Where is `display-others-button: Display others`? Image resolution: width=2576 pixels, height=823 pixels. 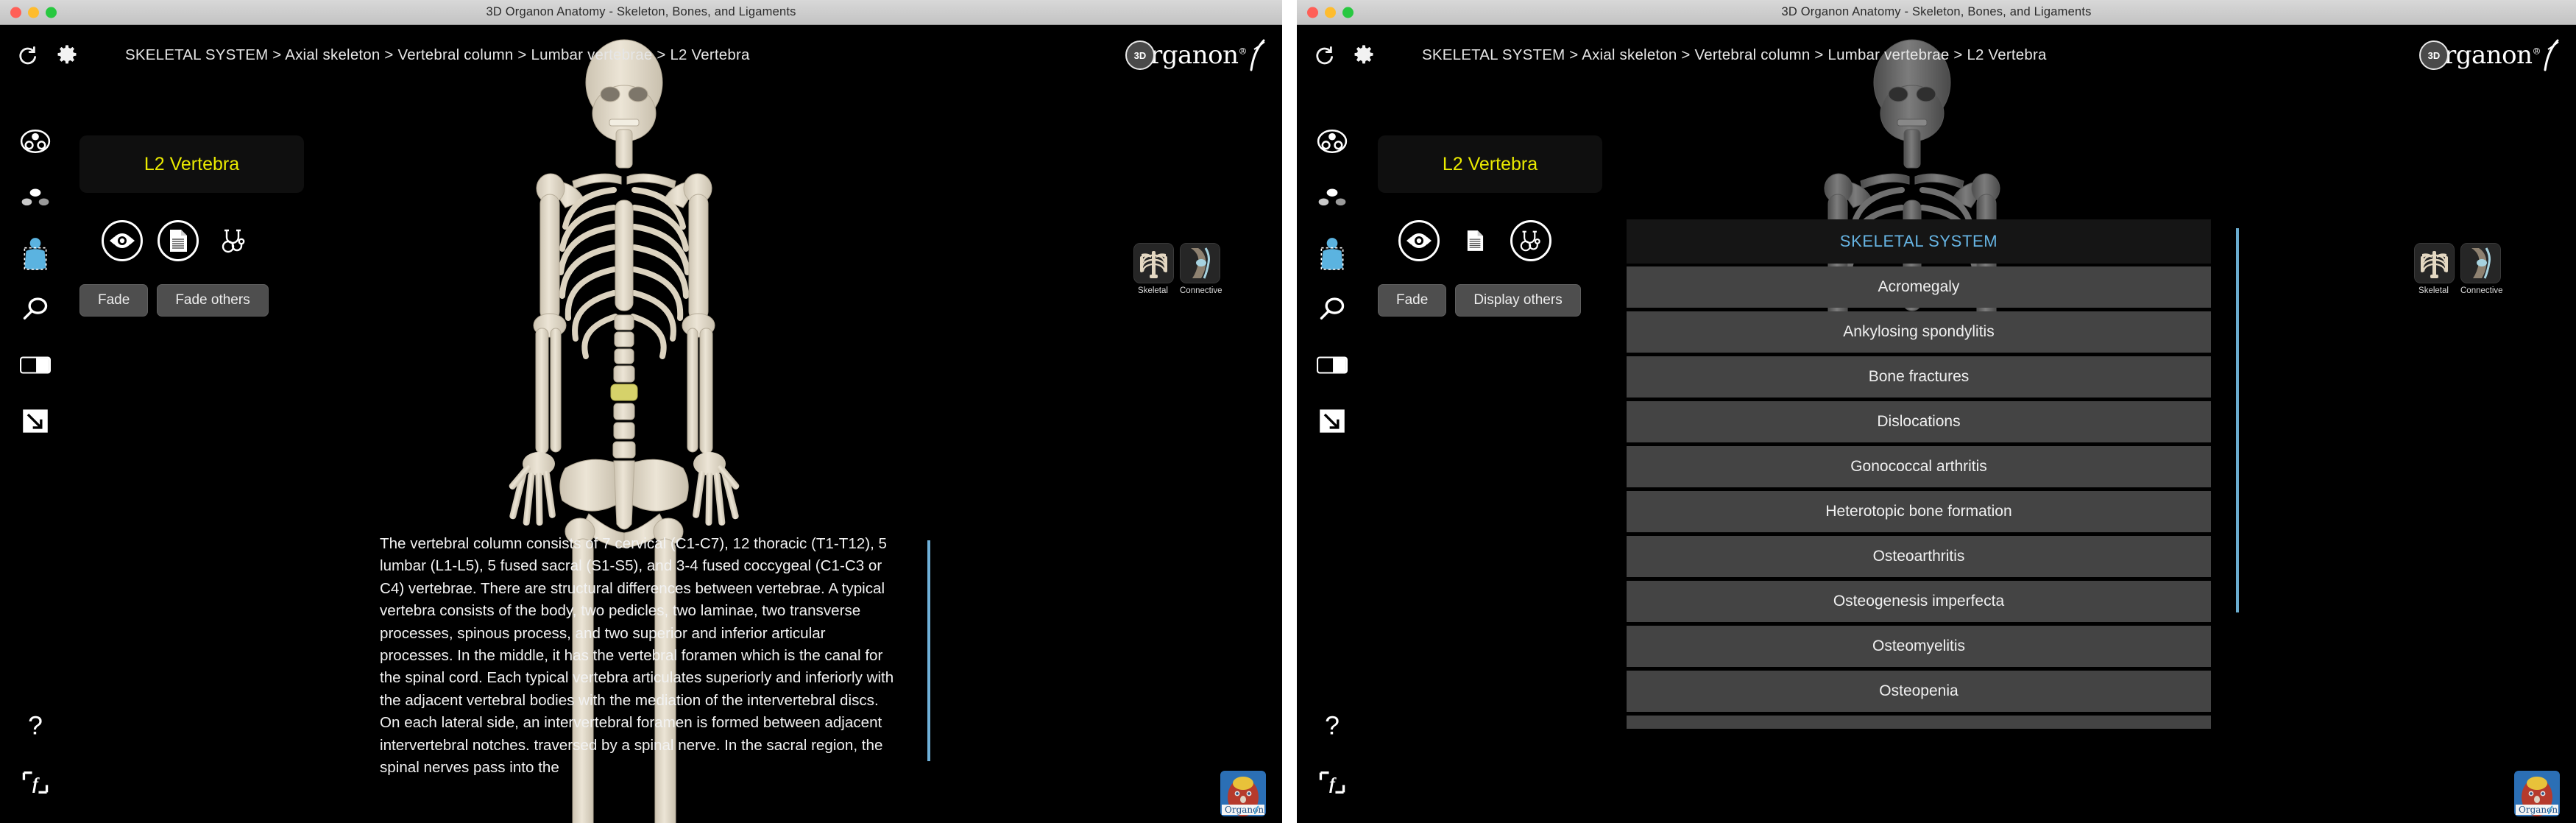 display-others-button: Display others is located at coordinates (1518, 300).